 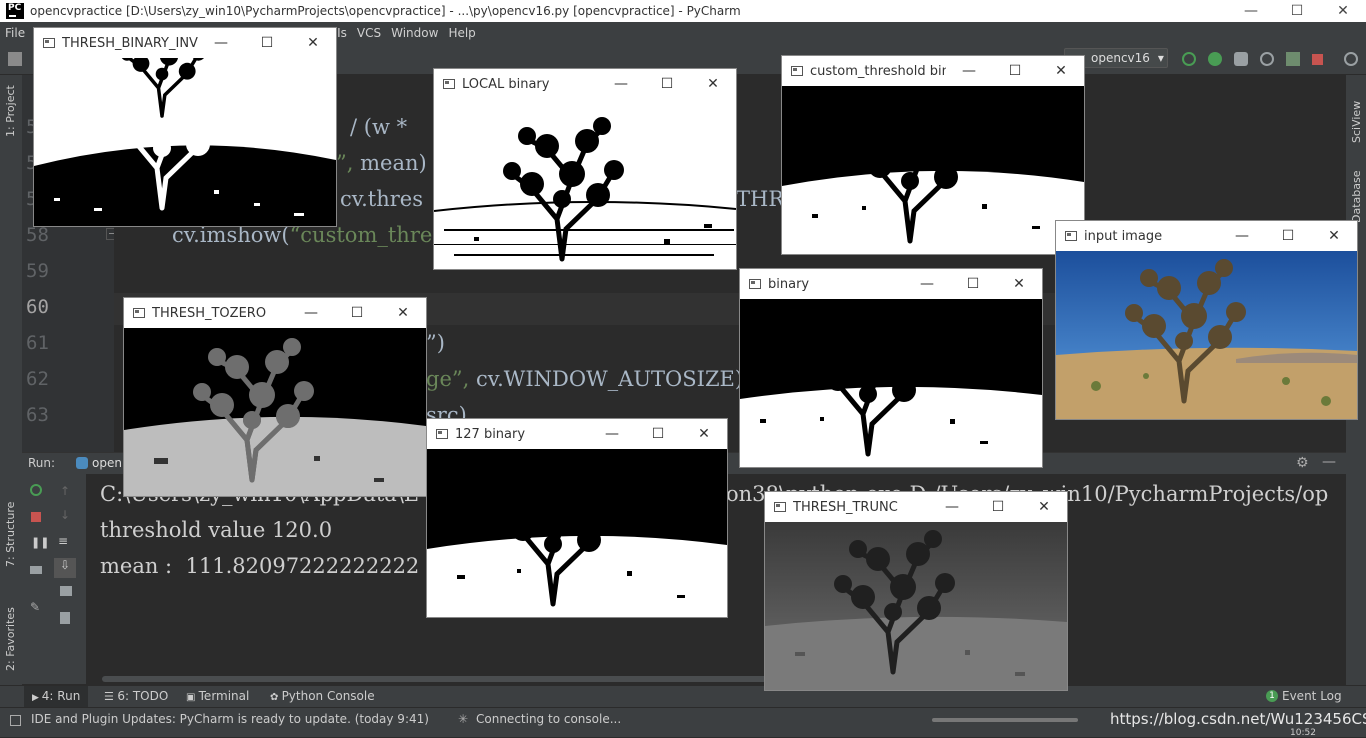 I want to click on python-console-tool-tab: ✿ Python Console, so click(x=322, y=696).